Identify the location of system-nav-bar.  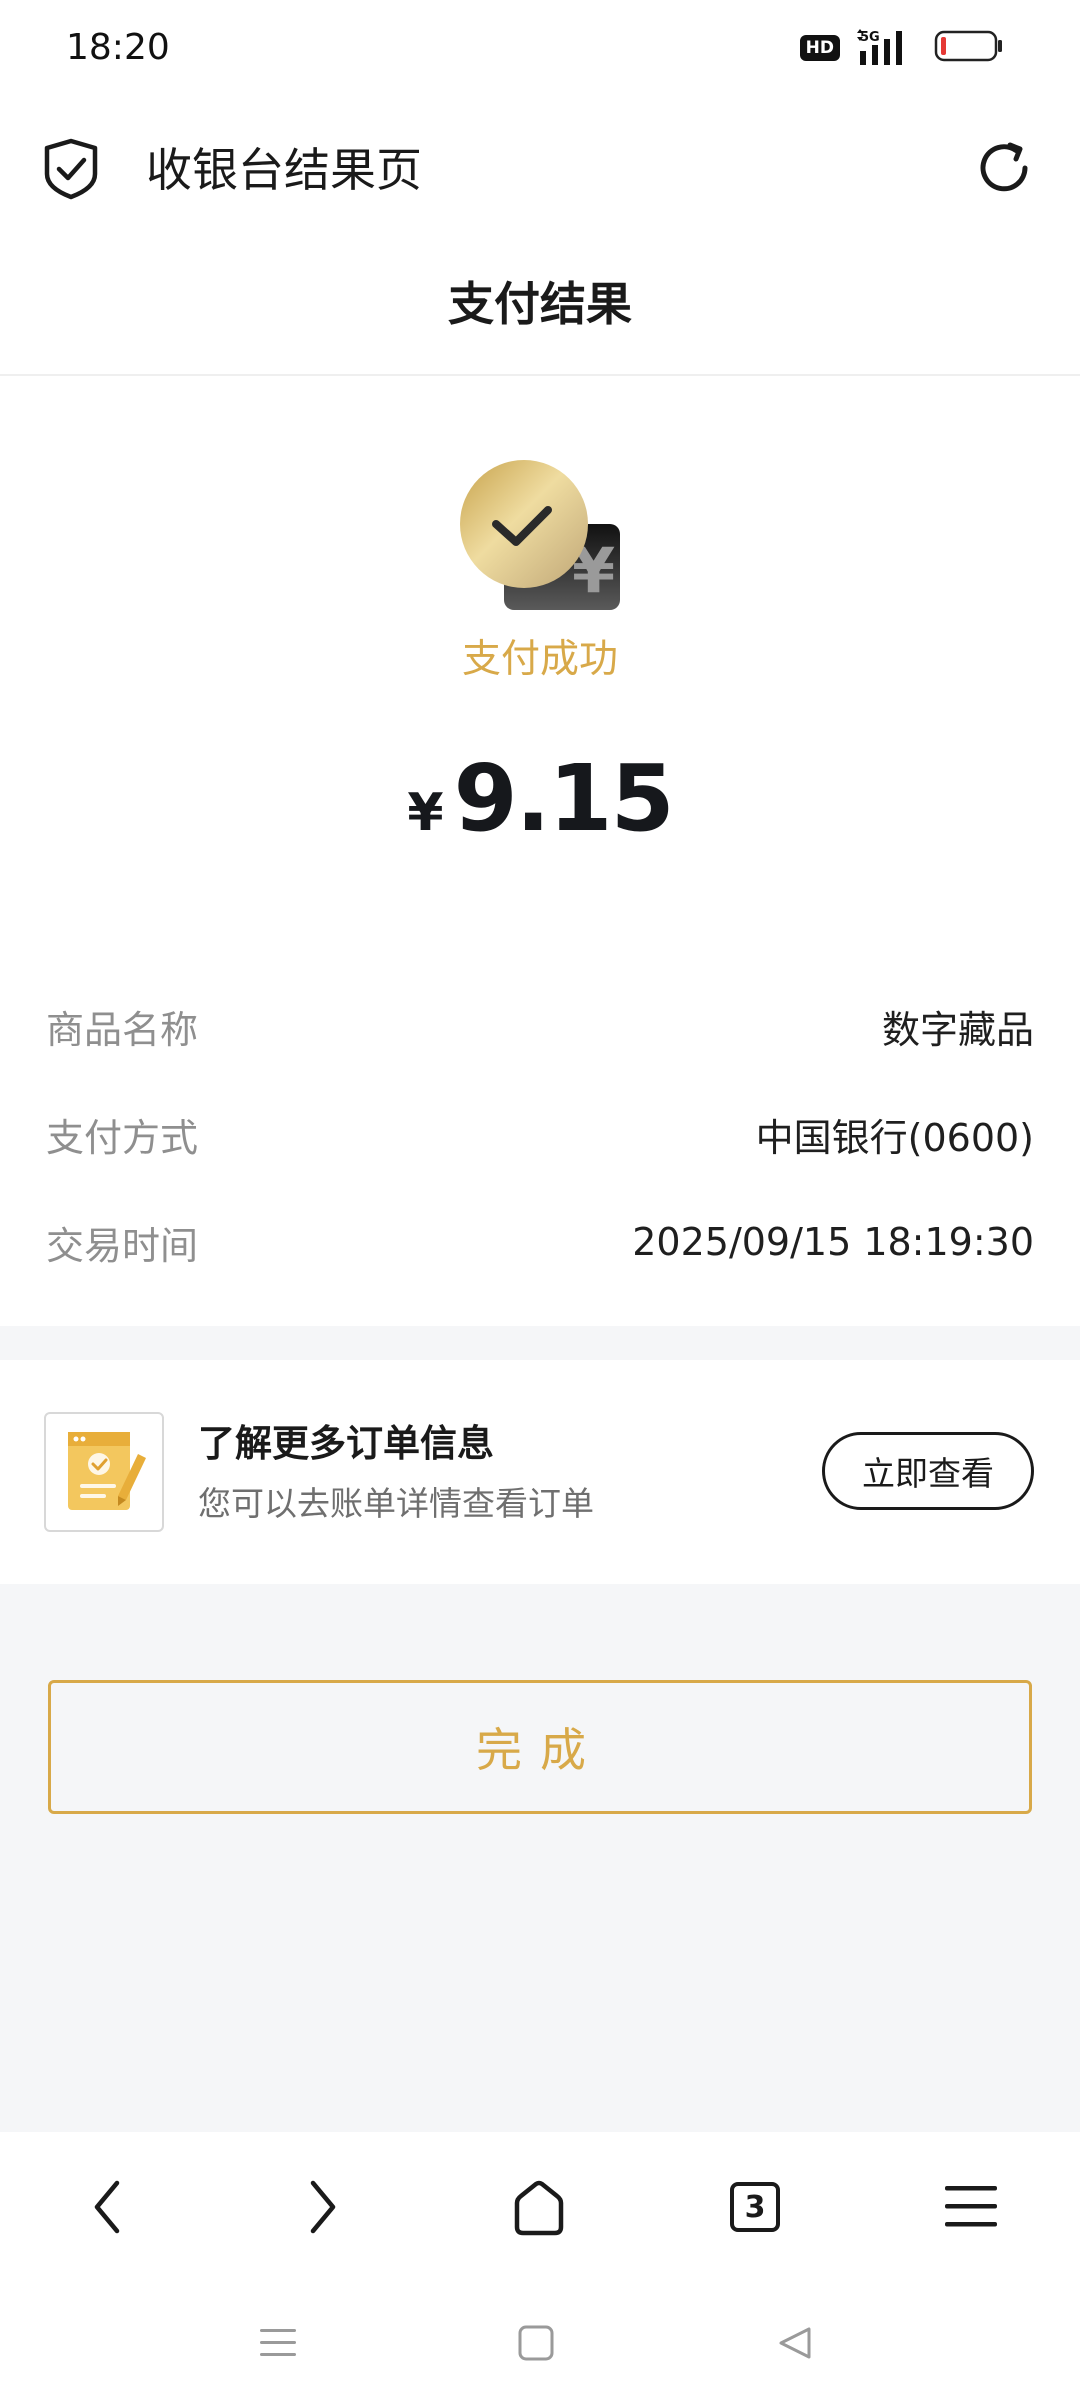
(540, 2343).